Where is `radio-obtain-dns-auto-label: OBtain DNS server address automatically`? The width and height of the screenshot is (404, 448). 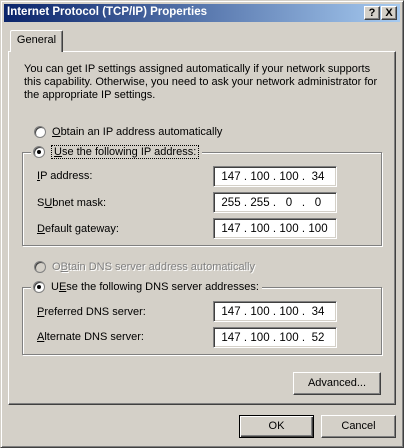 radio-obtain-dns-auto-label: OBtain DNS server address automatically is located at coordinates (153, 267).